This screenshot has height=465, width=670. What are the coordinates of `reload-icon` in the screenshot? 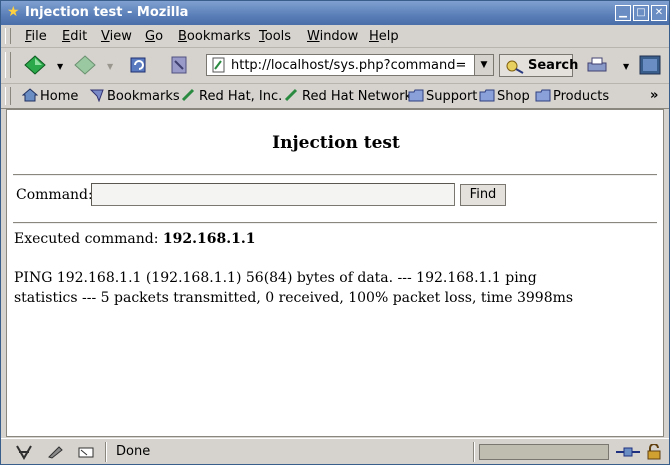 It's located at (139, 65).